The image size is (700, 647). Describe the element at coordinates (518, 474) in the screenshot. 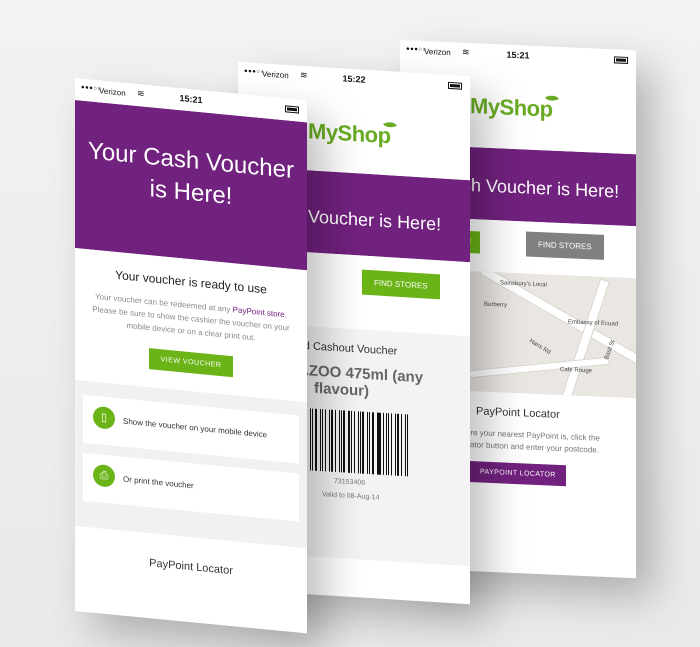

I see `paypoint-locator-button: PAYPOINT LOCATOR` at that location.